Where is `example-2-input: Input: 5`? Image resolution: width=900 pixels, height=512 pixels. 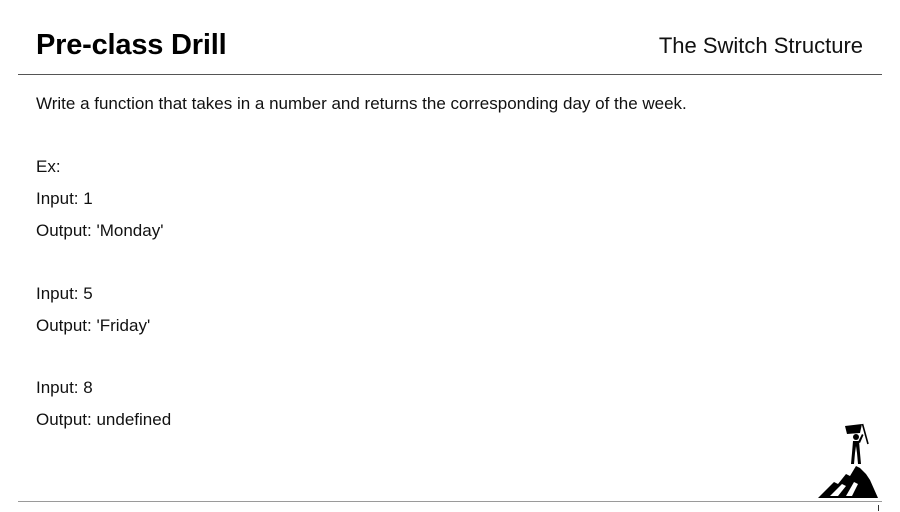 example-2-input: Input: 5 is located at coordinates (64, 293).